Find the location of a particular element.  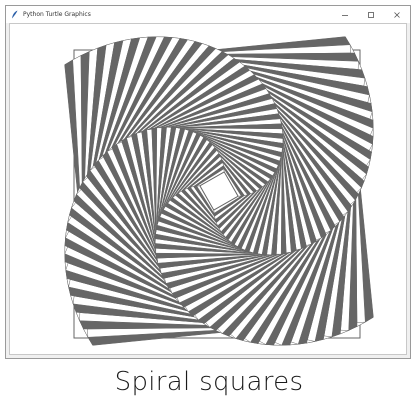

close-button is located at coordinates (397, 14).